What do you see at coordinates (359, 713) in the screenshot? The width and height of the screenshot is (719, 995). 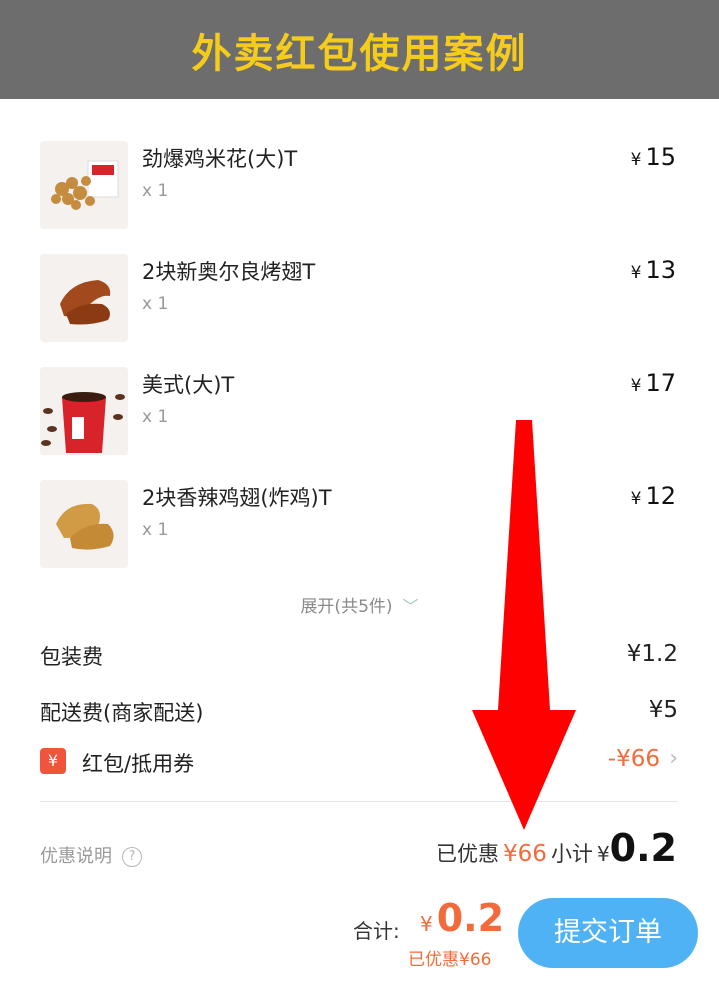 I see `delivery-fee-row: 配送费(商家配送) ¥5` at bounding box center [359, 713].